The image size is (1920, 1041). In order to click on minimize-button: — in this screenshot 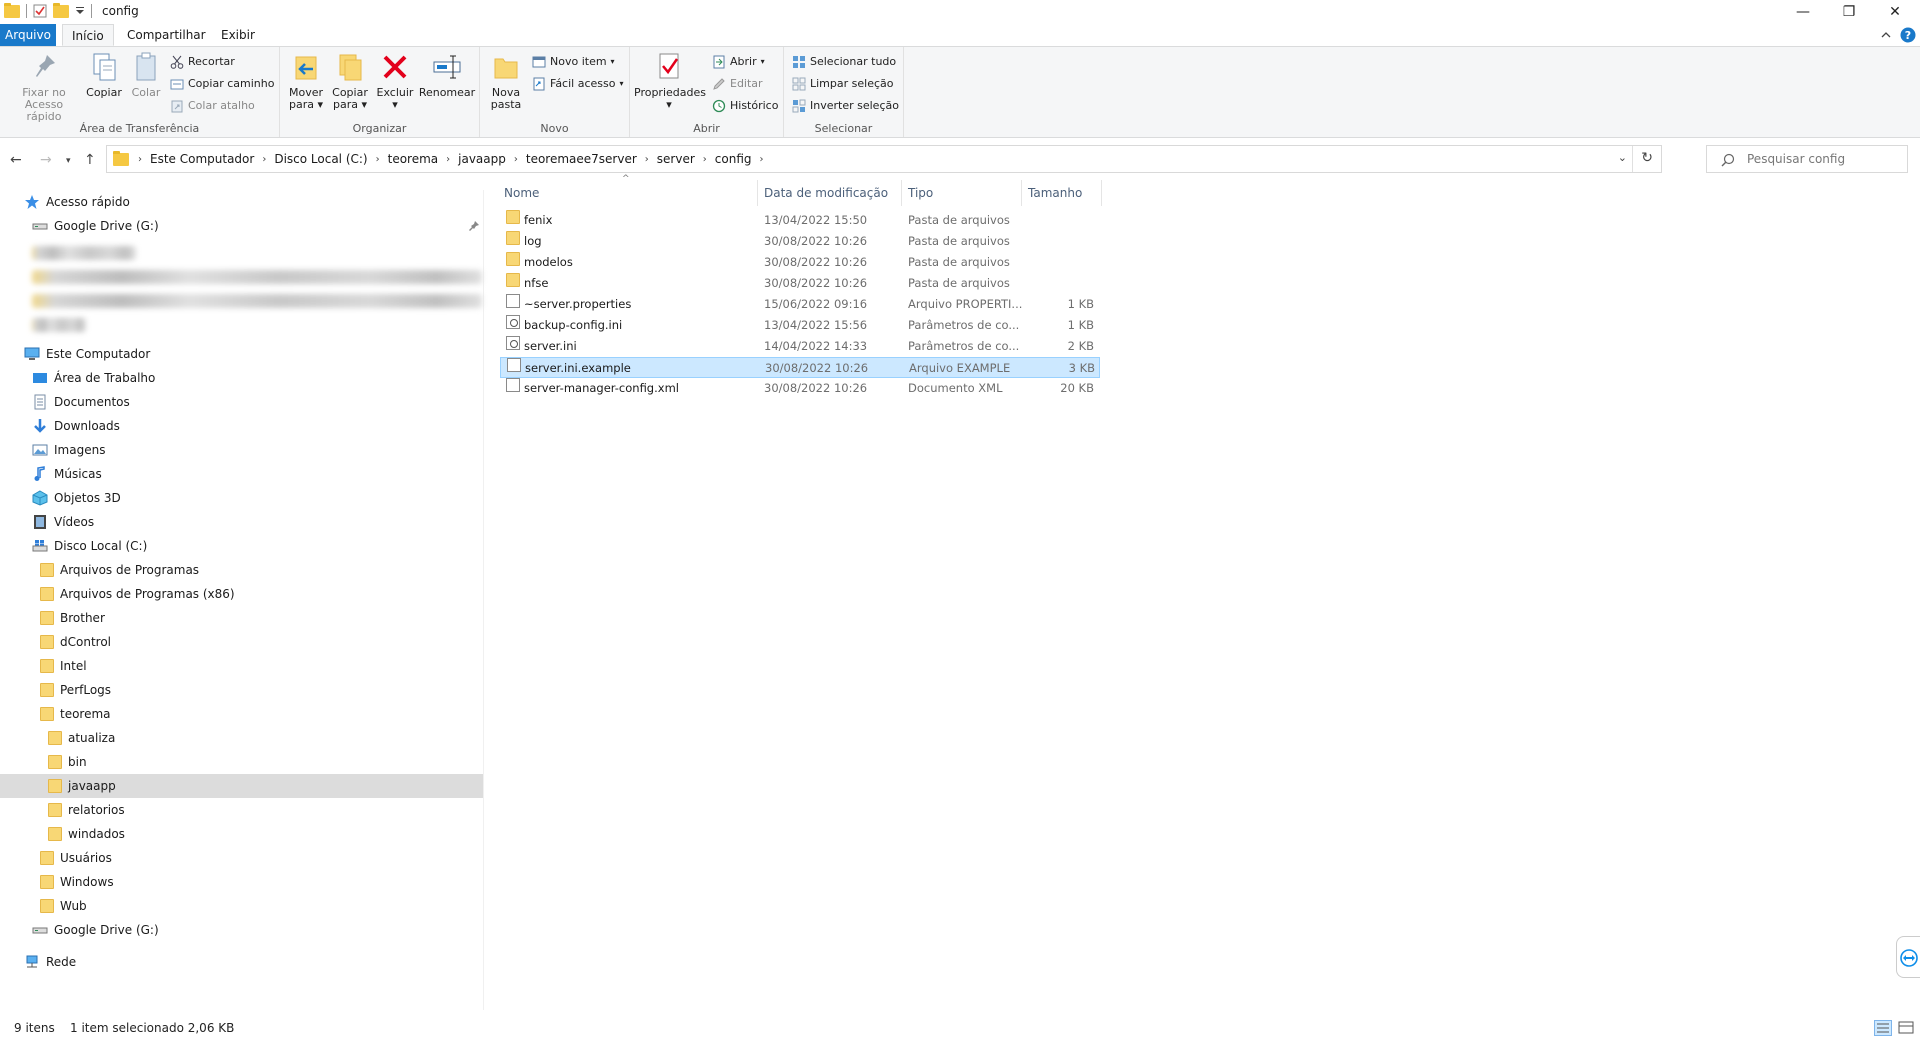, I will do `click(1803, 12)`.